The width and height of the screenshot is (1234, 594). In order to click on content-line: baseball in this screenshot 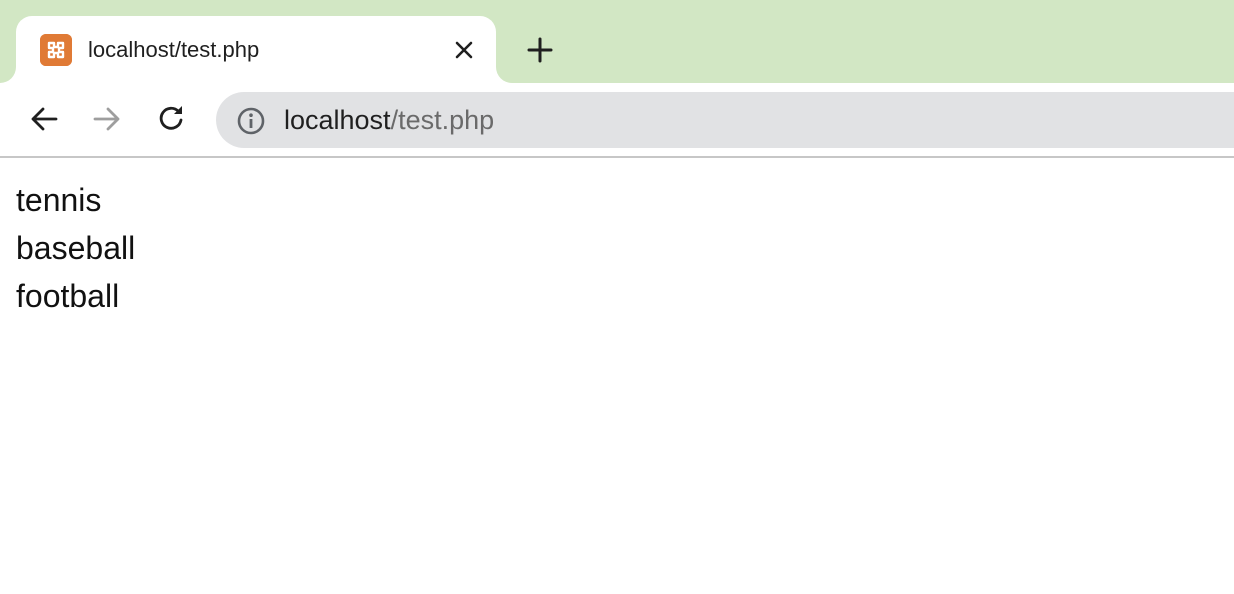, I will do `click(76, 248)`.